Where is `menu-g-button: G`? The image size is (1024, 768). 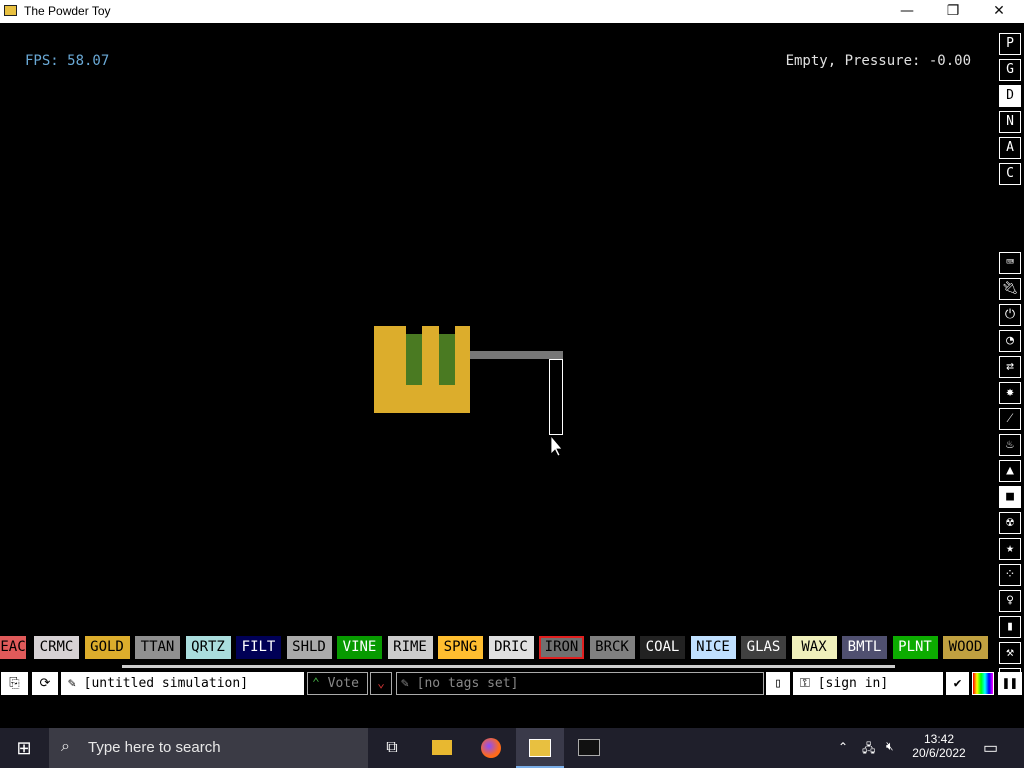 menu-g-button: G is located at coordinates (1010, 70).